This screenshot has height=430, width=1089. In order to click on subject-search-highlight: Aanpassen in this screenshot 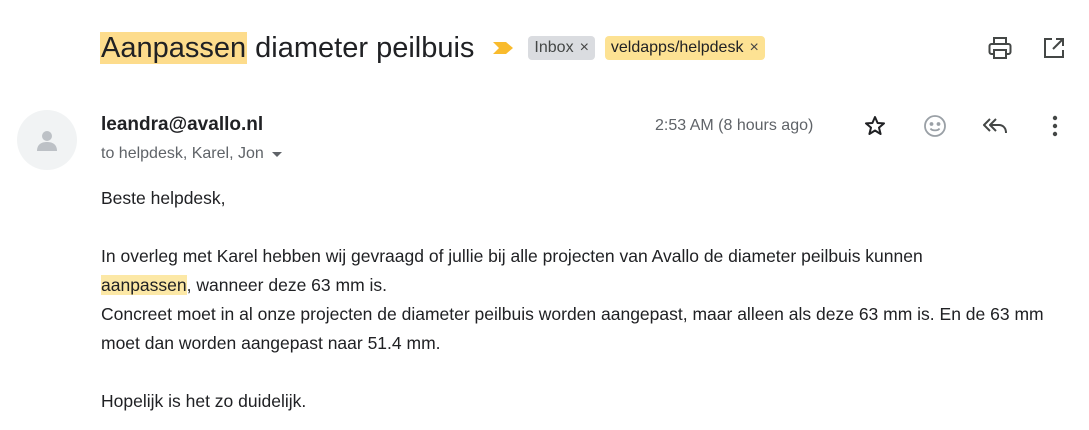, I will do `click(174, 48)`.